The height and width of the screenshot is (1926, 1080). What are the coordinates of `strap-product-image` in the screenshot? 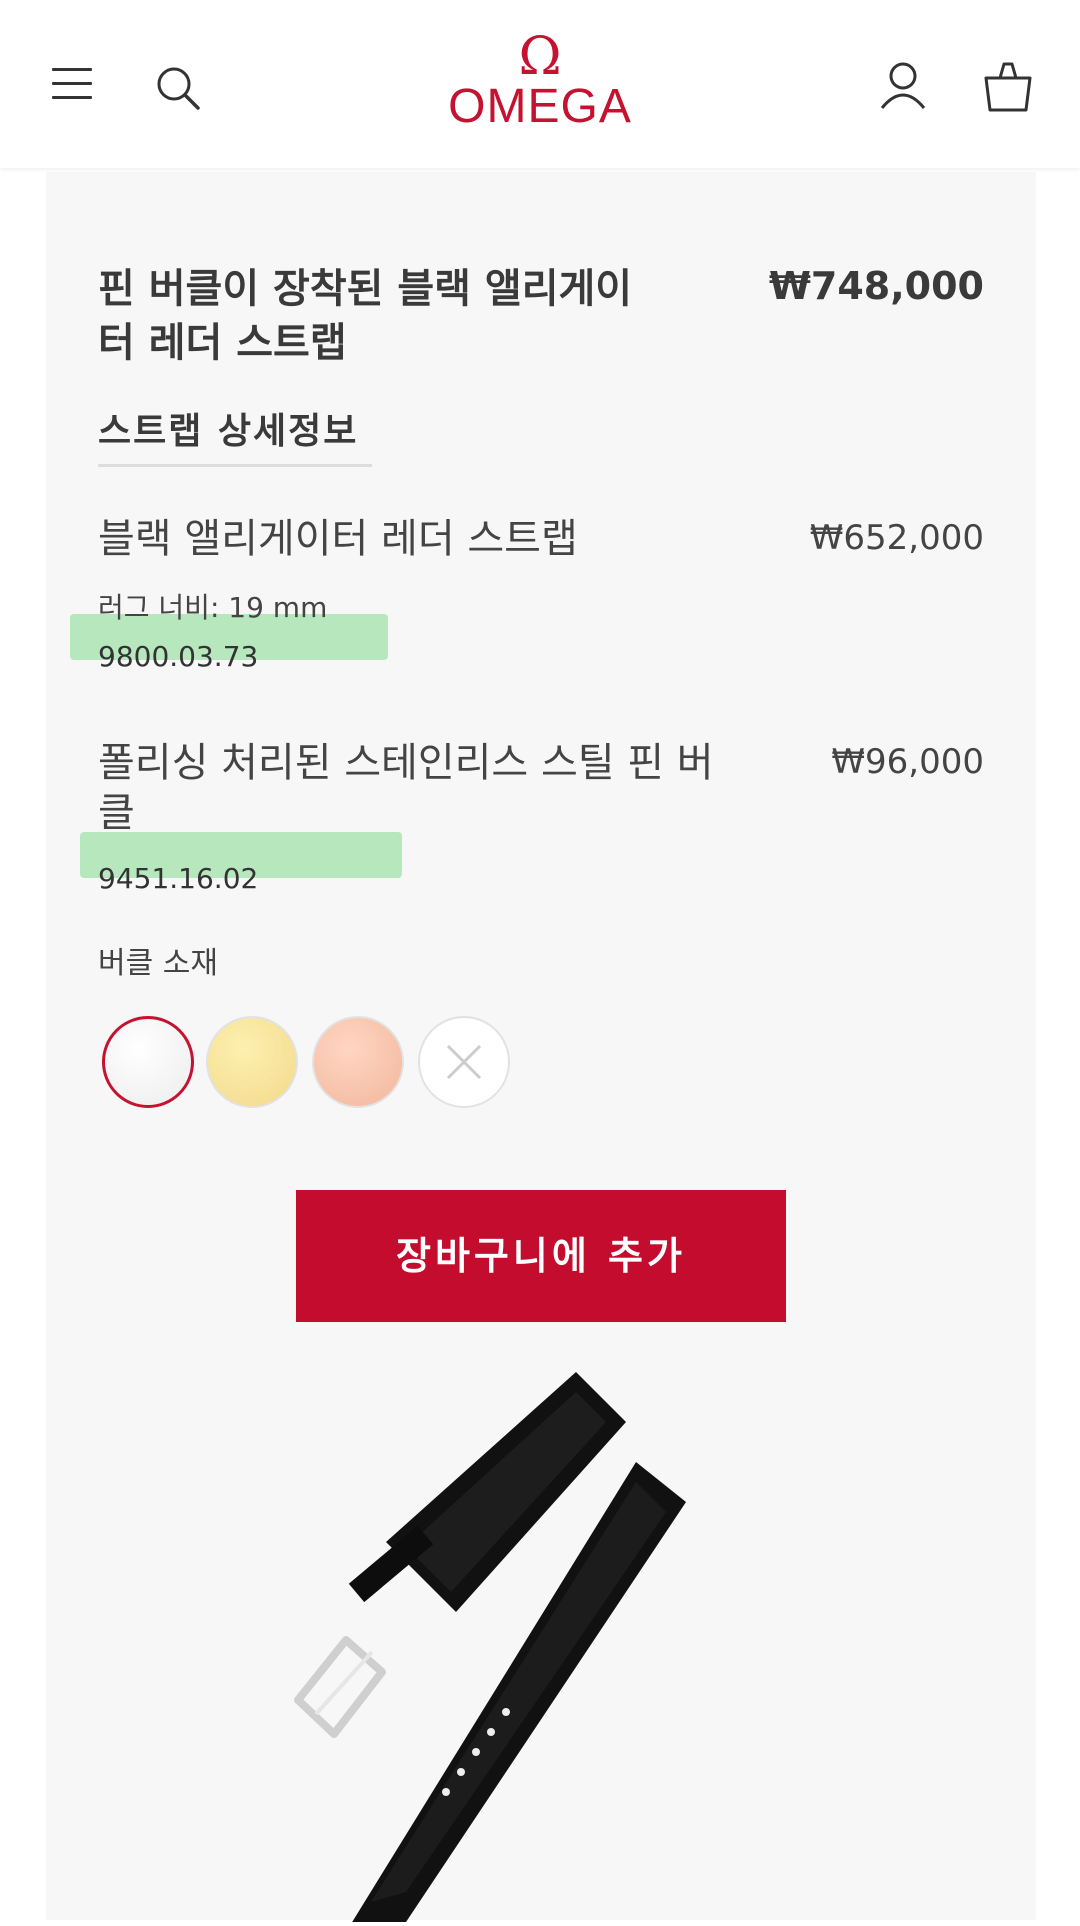 It's located at (546, 1644).